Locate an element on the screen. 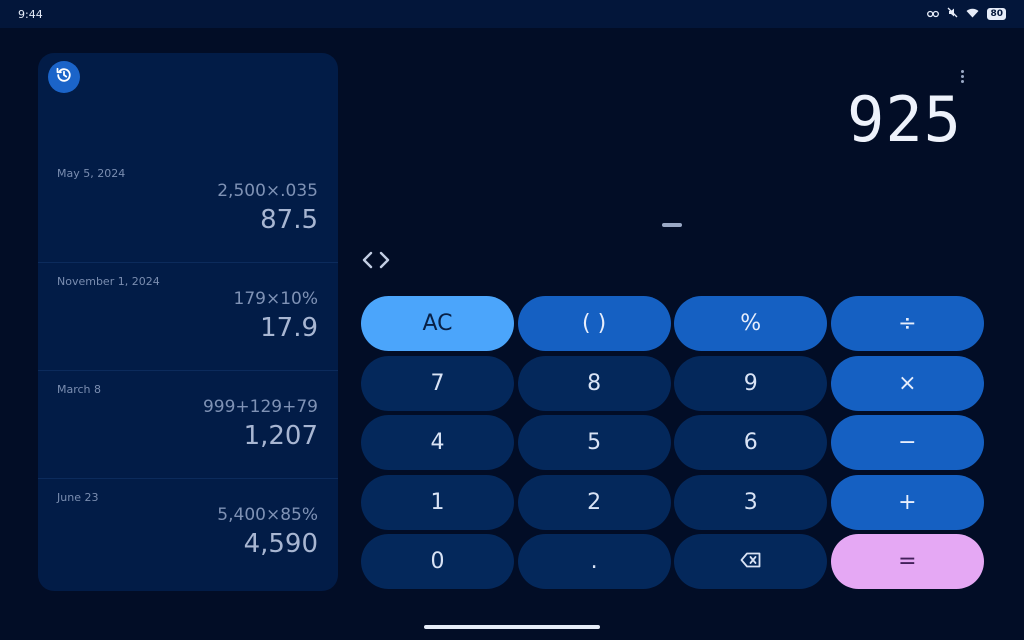 This screenshot has width=1024, height=640. history-date: March 8 is located at coordinates (79, 389).